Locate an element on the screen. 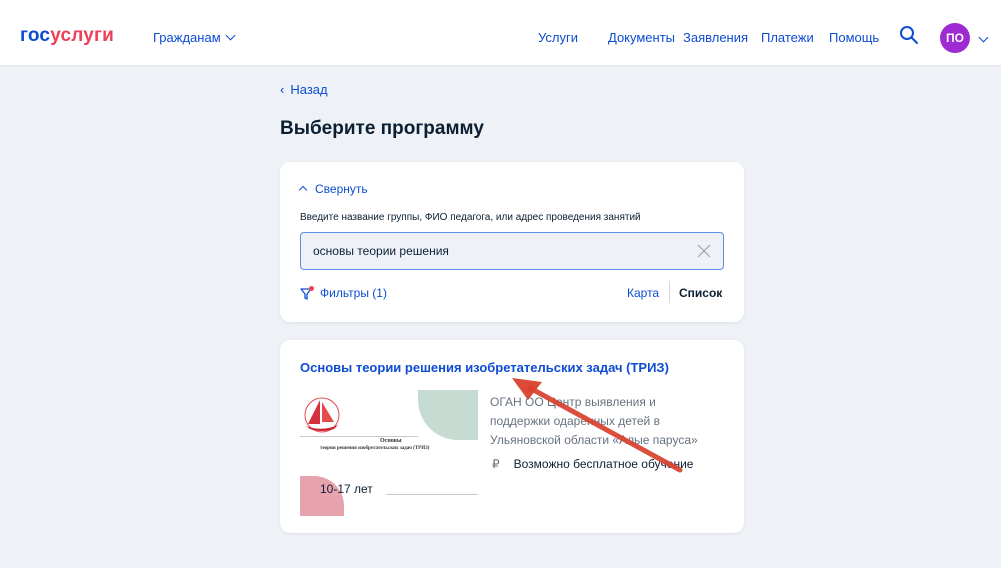 The height and width of the screenshot is (568, 1001). logo-part-gos: гос is located at coordinates (35, 35).